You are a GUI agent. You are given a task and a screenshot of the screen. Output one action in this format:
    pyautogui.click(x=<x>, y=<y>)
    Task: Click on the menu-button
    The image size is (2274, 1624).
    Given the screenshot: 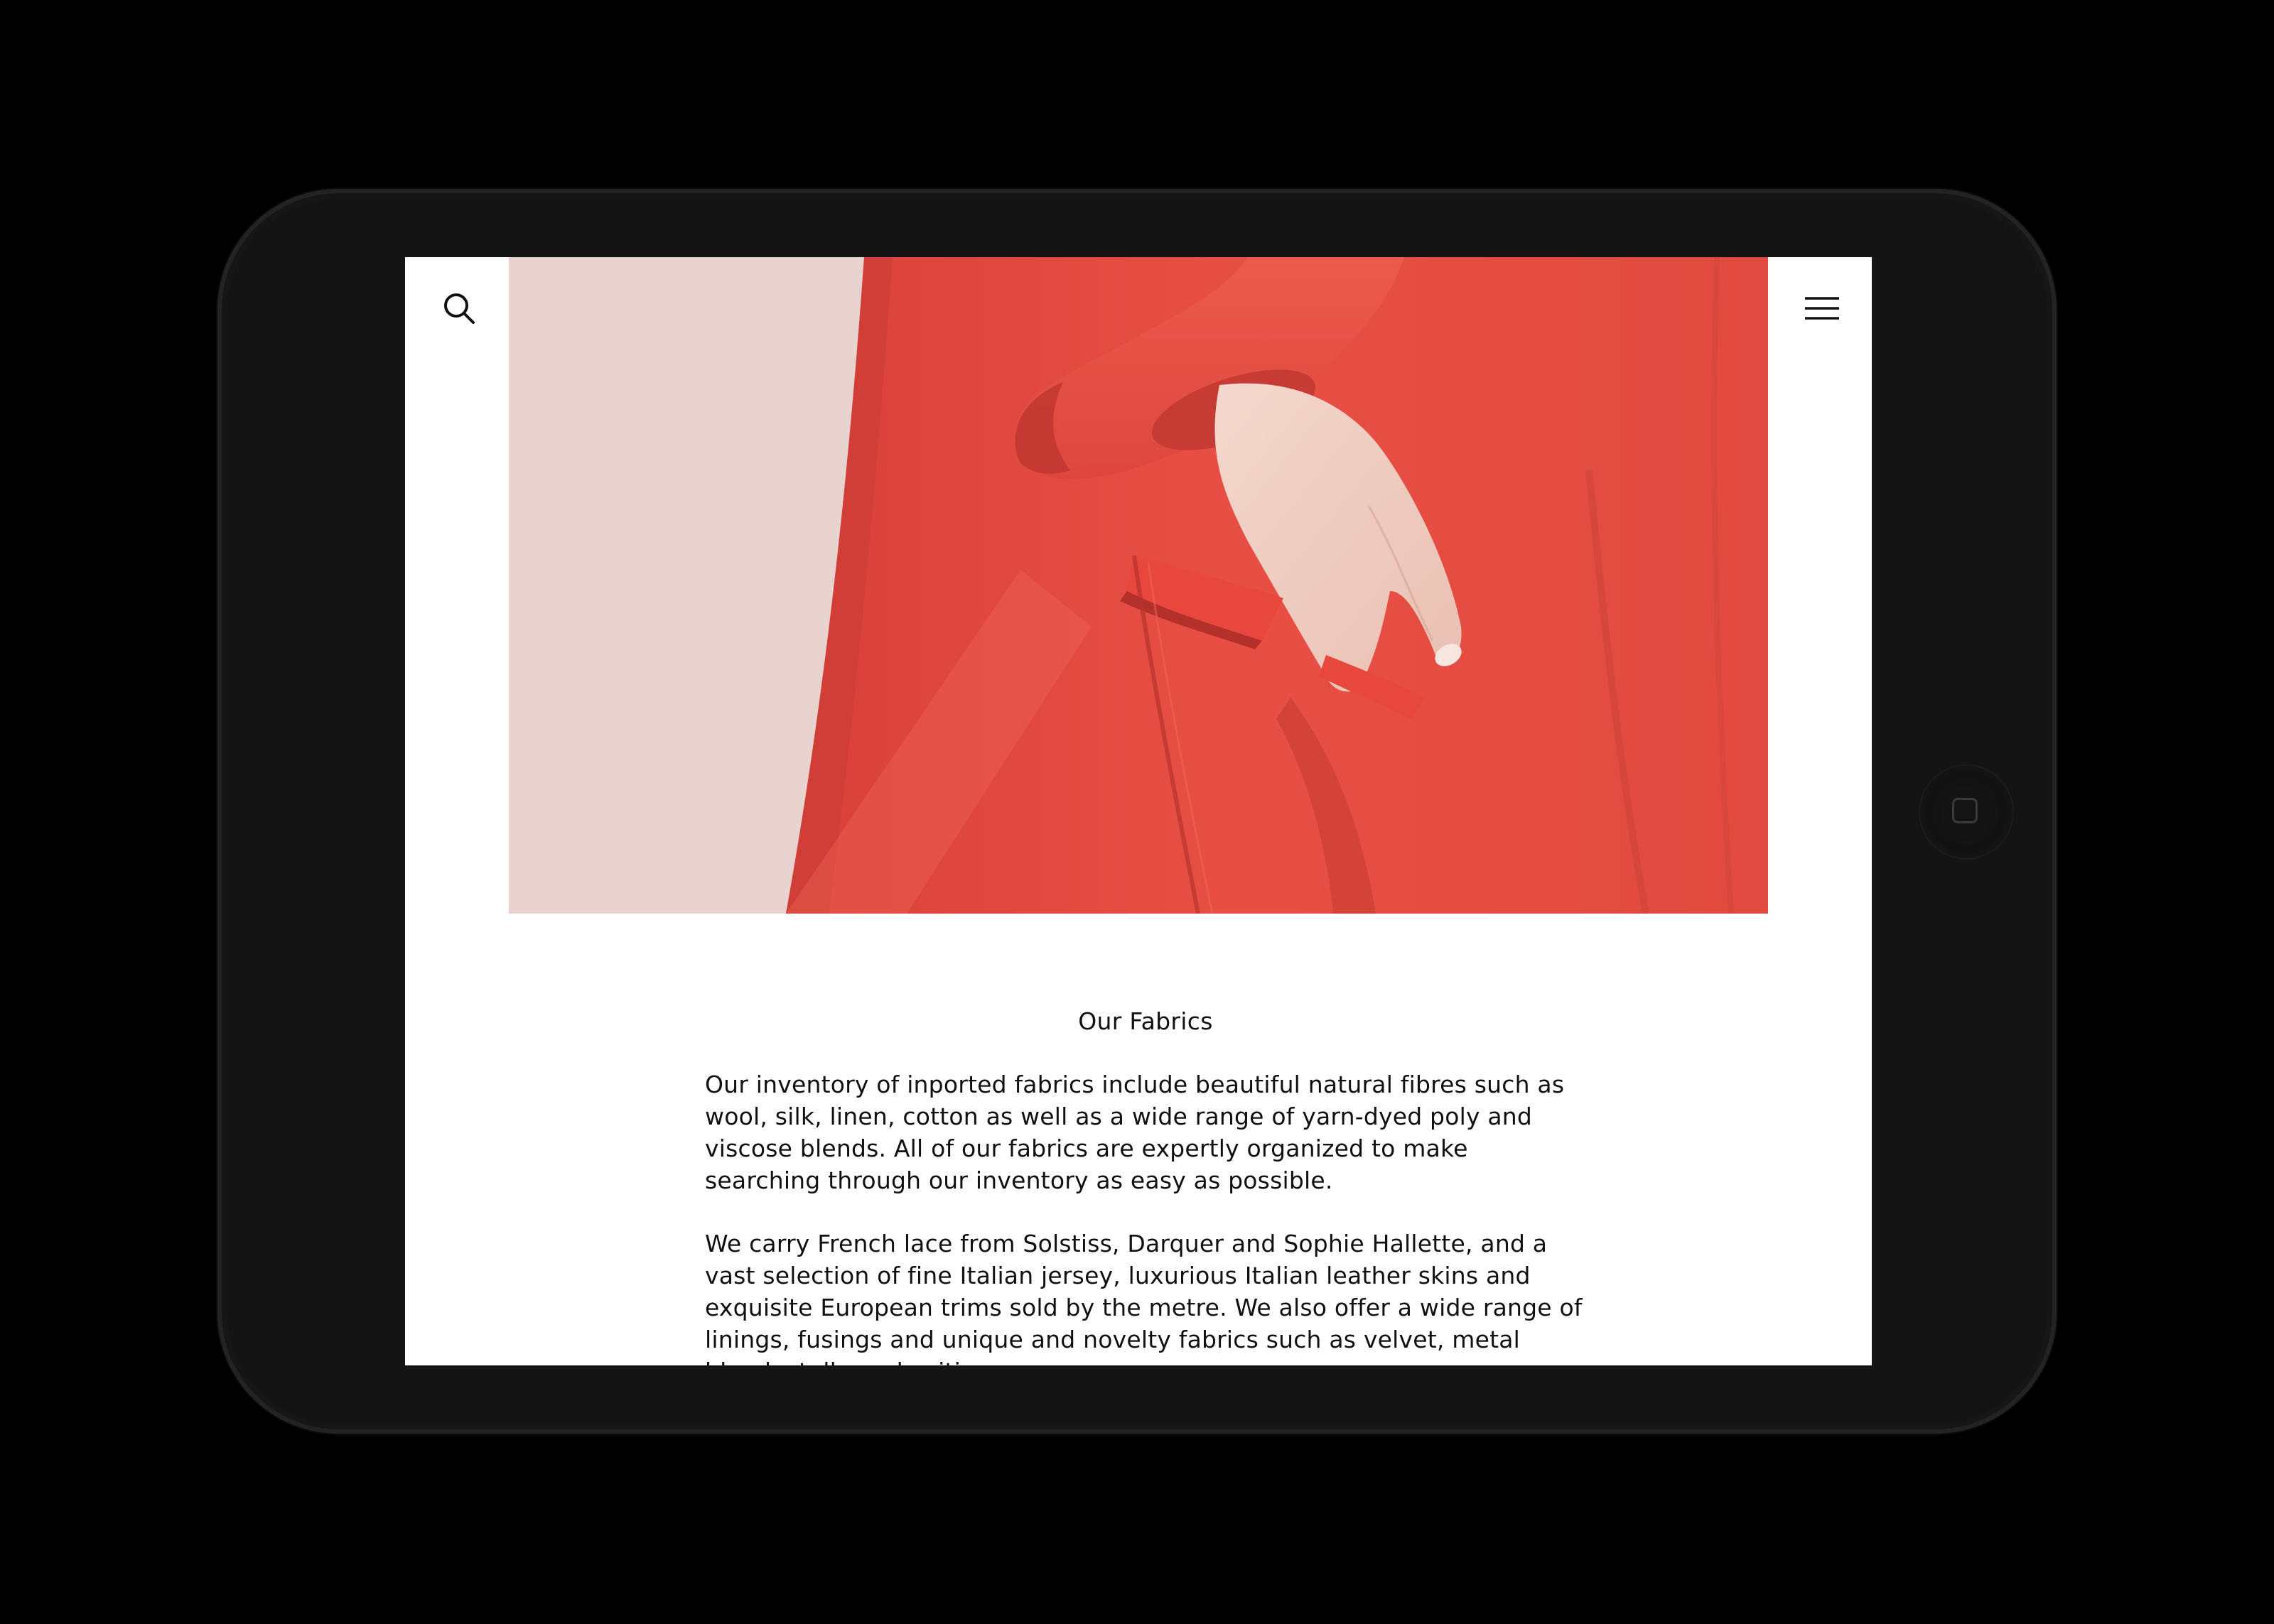 What is the action you would take?
    pyautogui.click(x=1822, y=309)
    